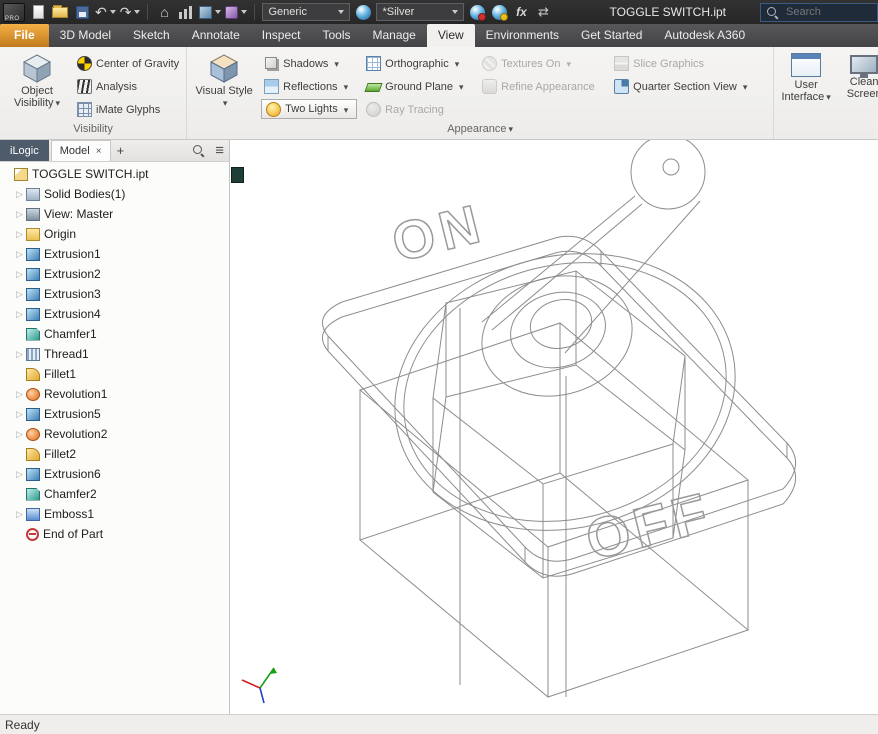 Image resolution: width=878 pixels, height=734 pixels. Describe the element at coordinates (14, 12) in the screenshot. I see `inventor-logo-icon: PRO` at that location.